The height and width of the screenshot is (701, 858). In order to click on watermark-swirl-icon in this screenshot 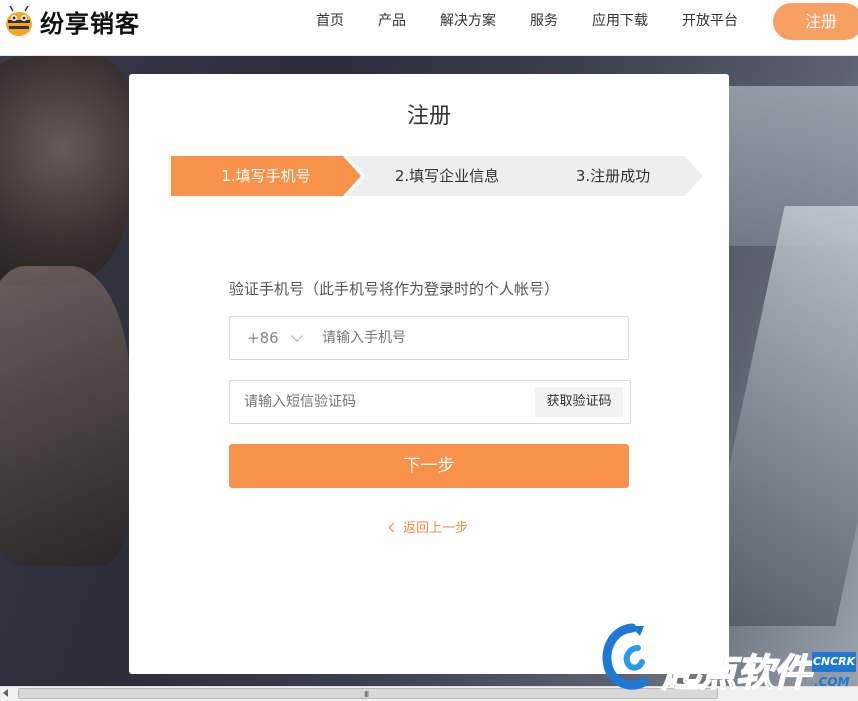, I will do `click(625, 656)`.